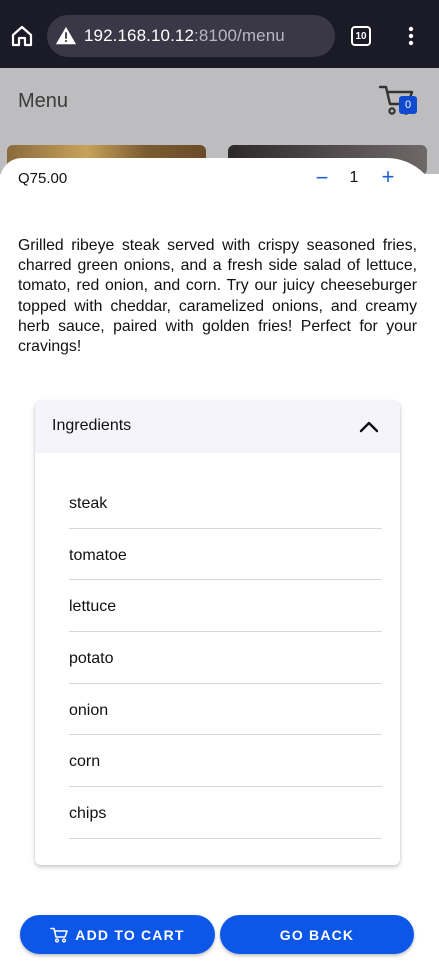 The width and height of the screenshot is (439, 974). What do you see at coordinates (225, 710) in the screenshot?
I see `list-item: onion` at bounding box center [225, 710].